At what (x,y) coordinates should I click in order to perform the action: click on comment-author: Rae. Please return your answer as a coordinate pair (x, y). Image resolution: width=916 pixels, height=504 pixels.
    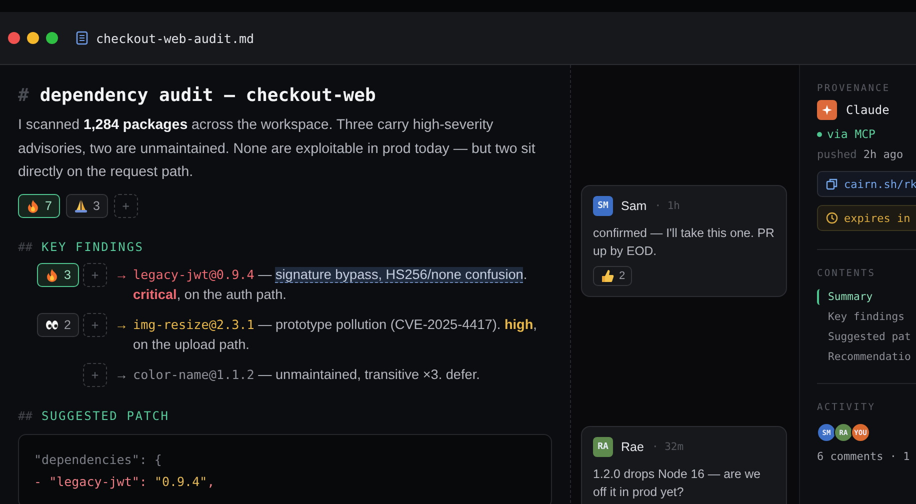
    Looking at the image, I should click on (632, 447).